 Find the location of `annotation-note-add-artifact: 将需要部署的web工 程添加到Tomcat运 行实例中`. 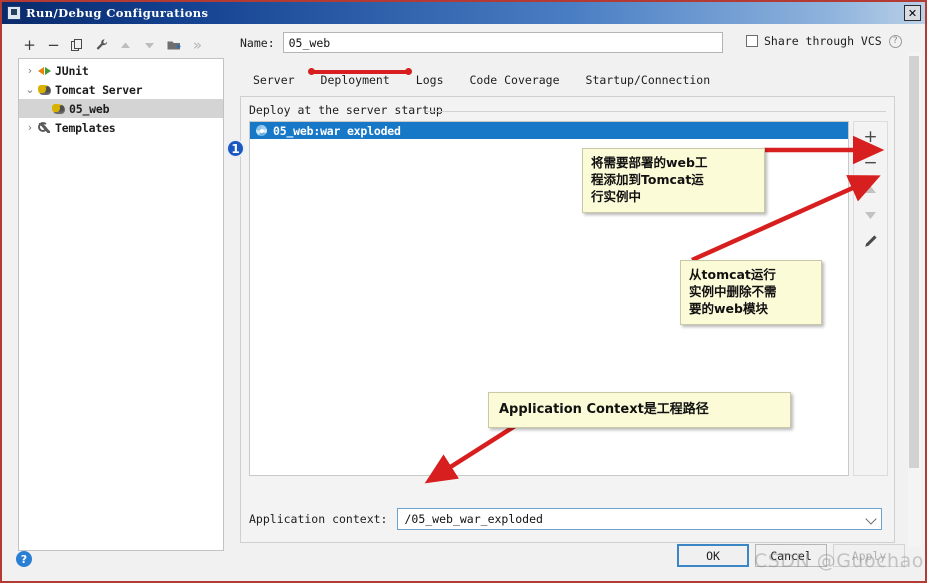

annotation-note-add-artifact: 将需要部署的web工 程添加到Tomcat运 行实例中 is located at coordinates (673, 180).